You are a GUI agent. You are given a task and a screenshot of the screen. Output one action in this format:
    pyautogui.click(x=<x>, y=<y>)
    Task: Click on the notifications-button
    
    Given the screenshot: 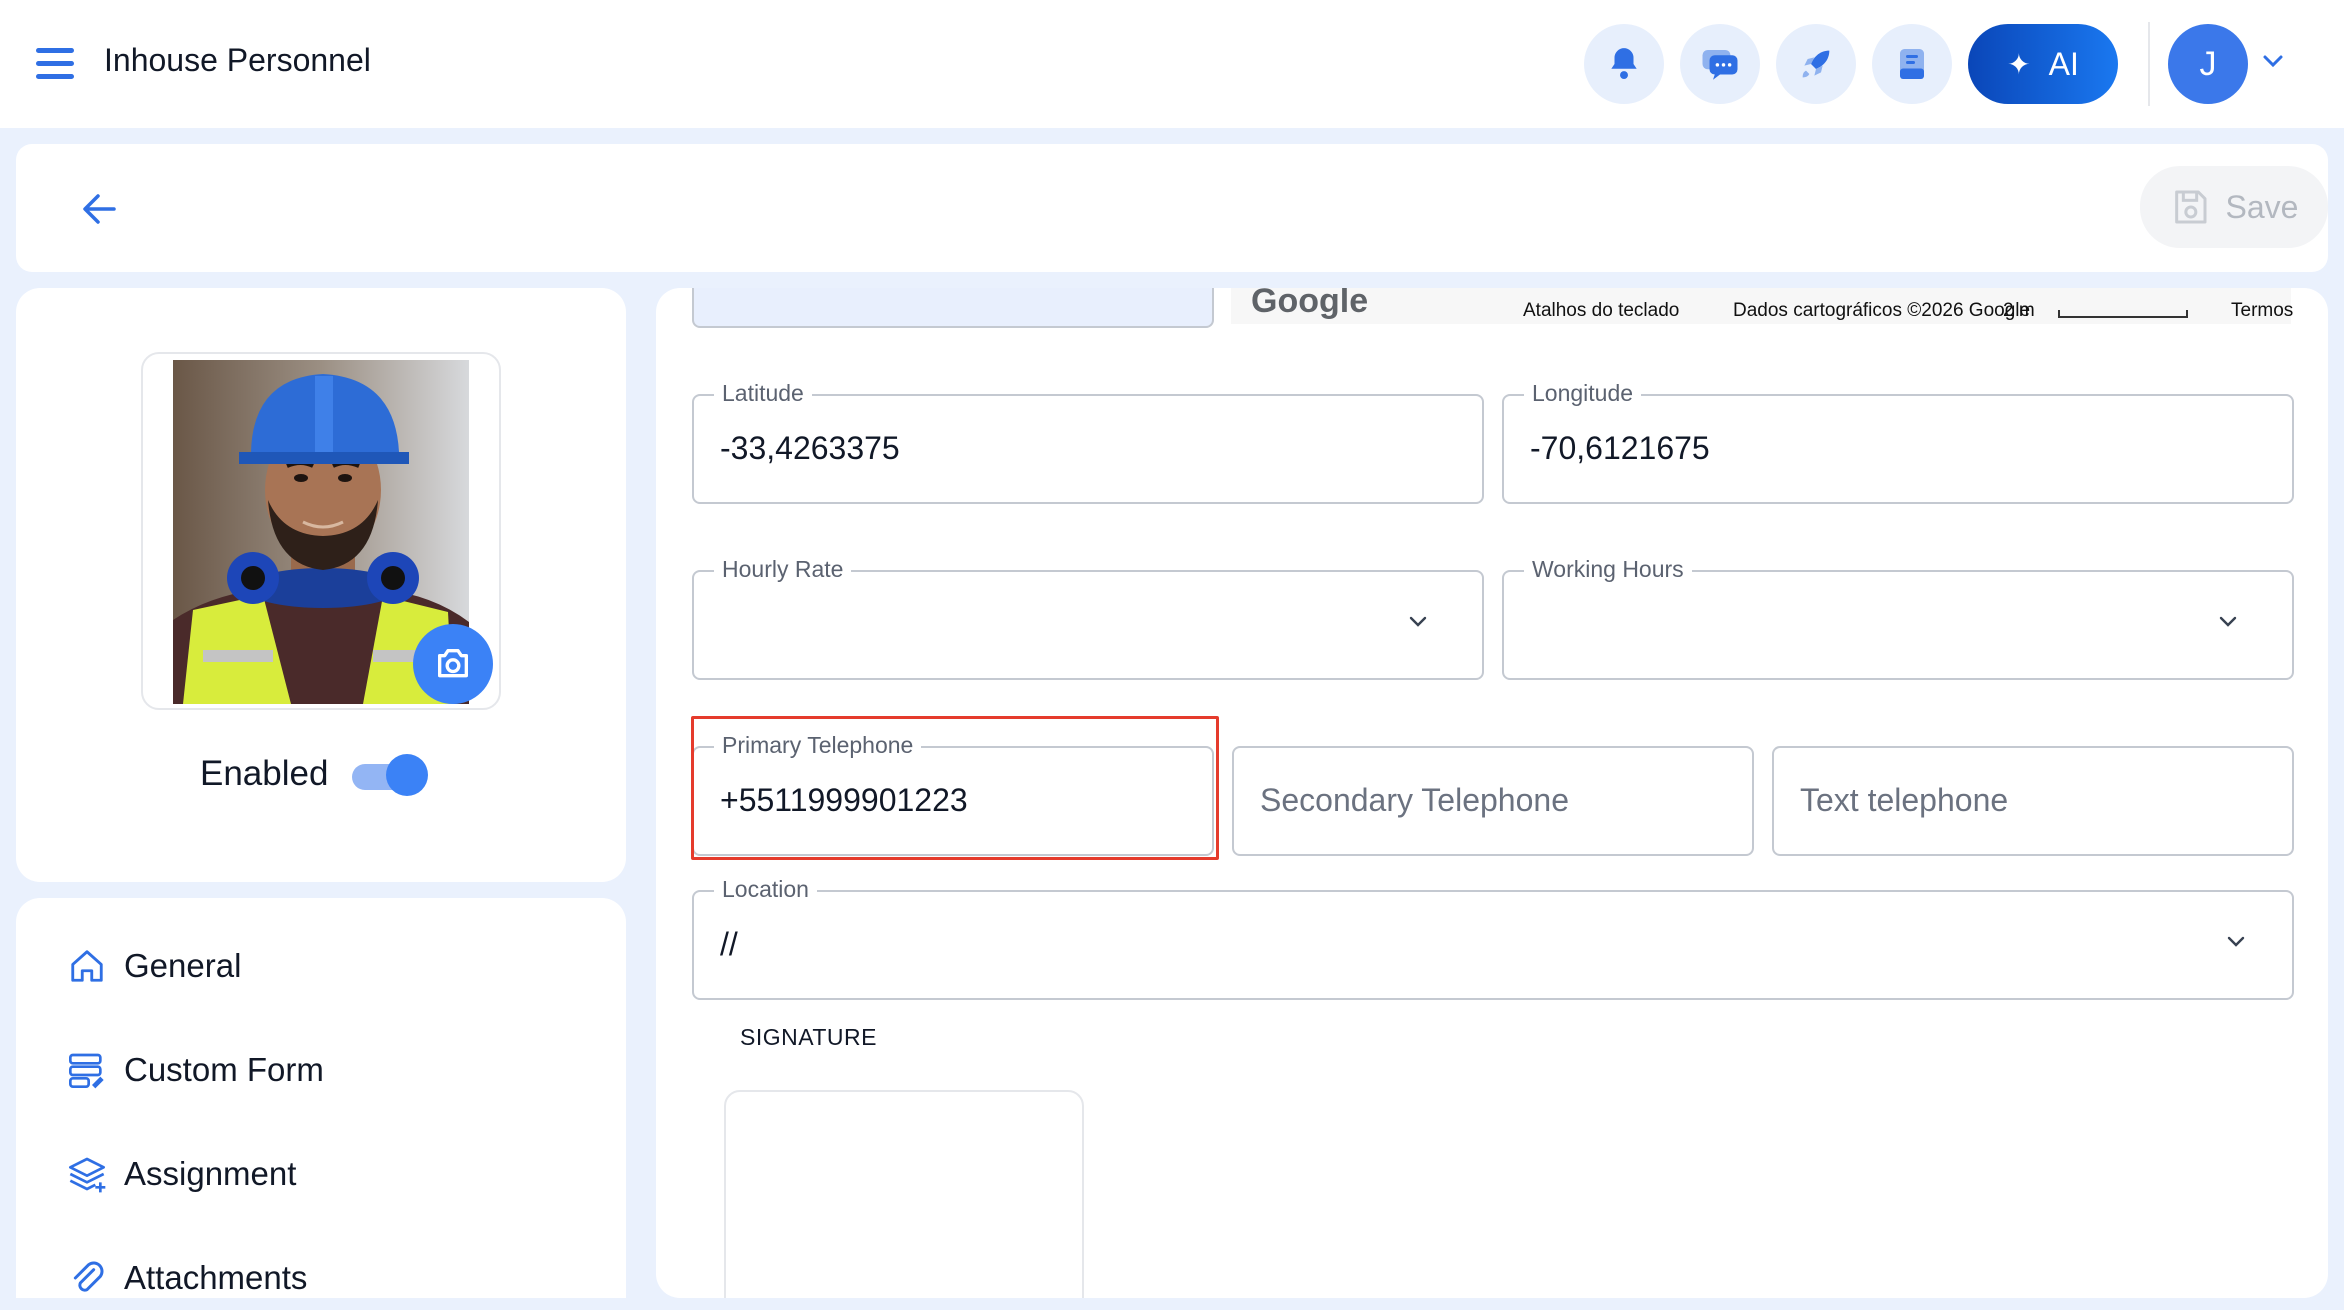 What is the action you would take?
    pyautogui.click(x=1624, y=64)
    